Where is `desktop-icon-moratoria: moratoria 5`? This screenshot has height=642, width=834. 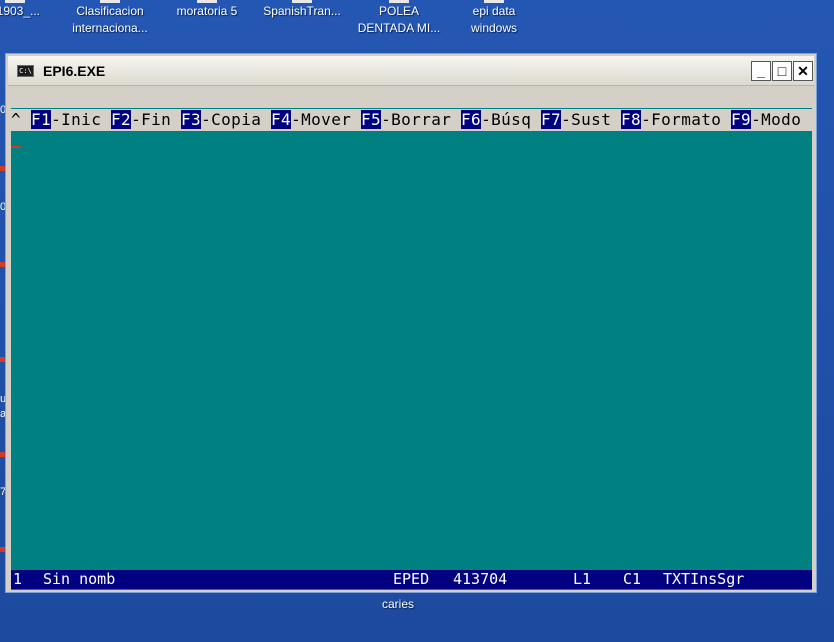
desktop-icon-moratoria: moratoria 5 is located at coordinates (207, 10).